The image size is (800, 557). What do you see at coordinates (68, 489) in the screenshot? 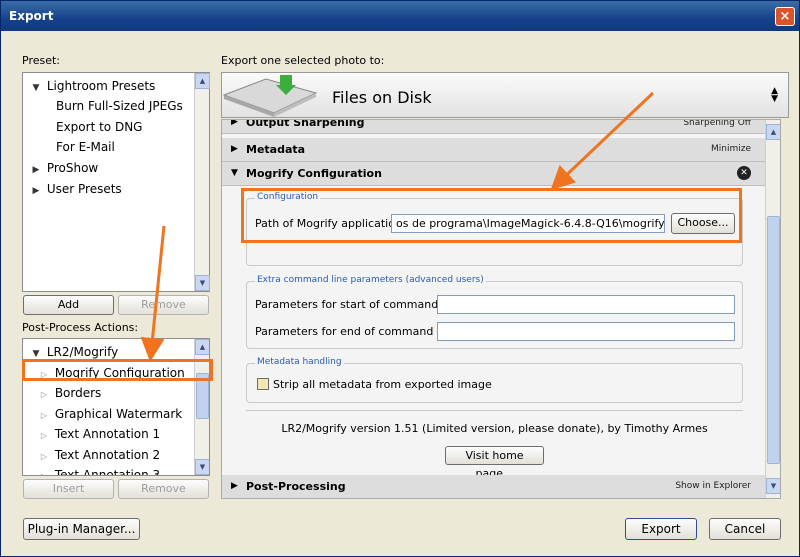
I see `insert-action-button: Insert` at bounding box center [68, 489].